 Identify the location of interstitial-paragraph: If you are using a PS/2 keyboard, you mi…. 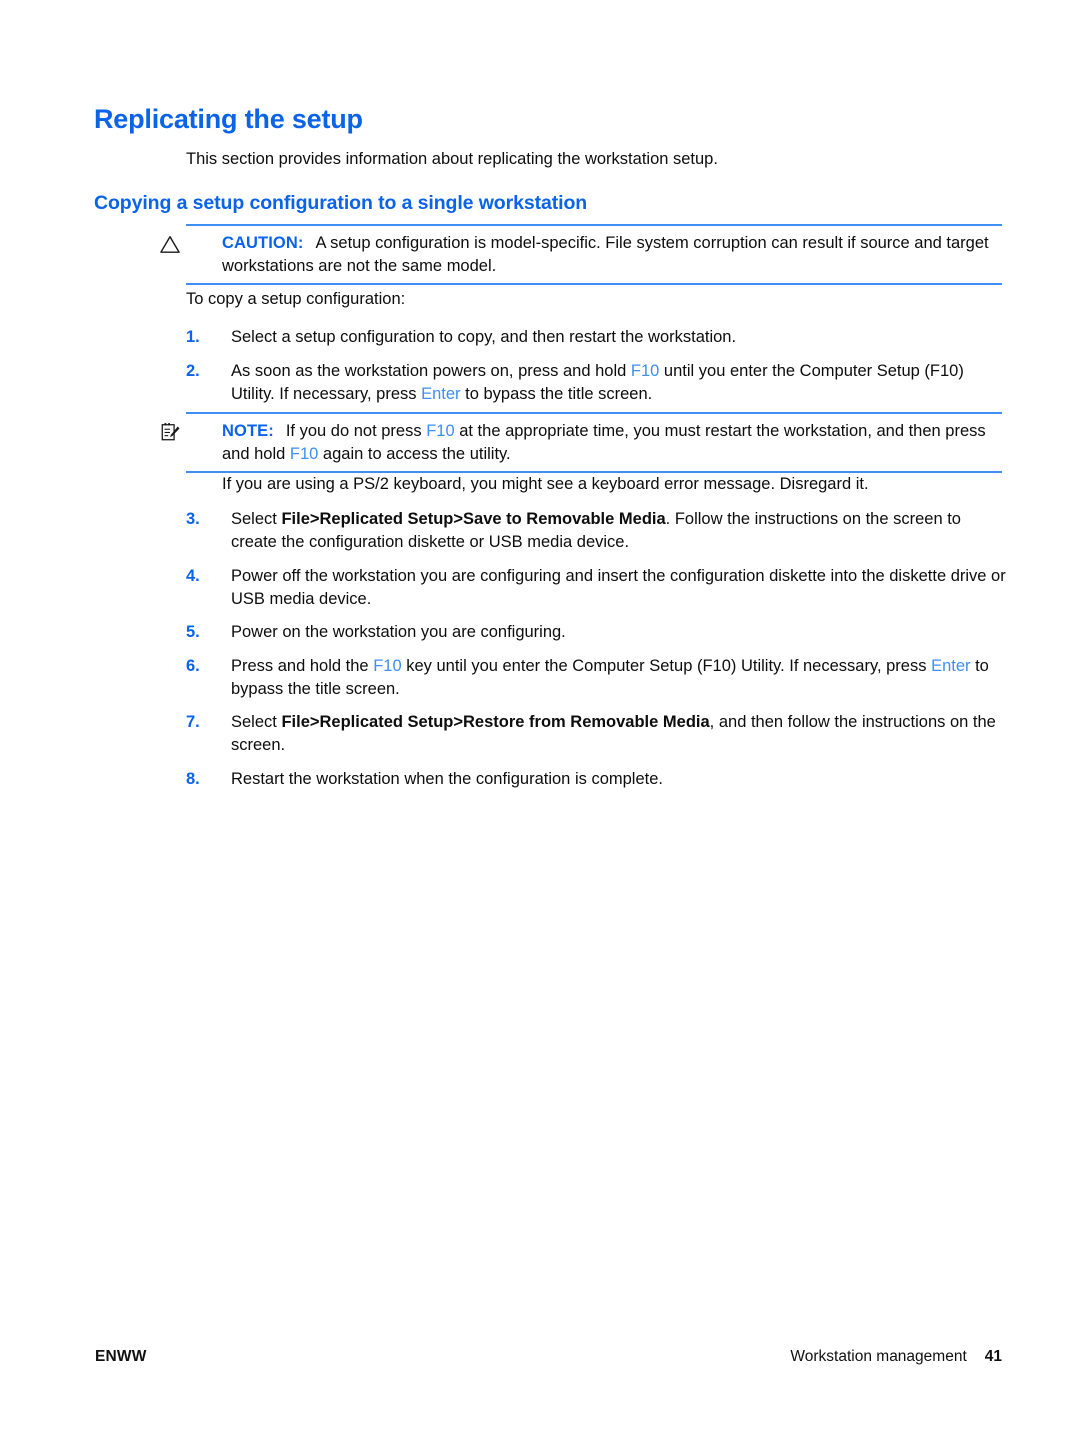
(545, 484).